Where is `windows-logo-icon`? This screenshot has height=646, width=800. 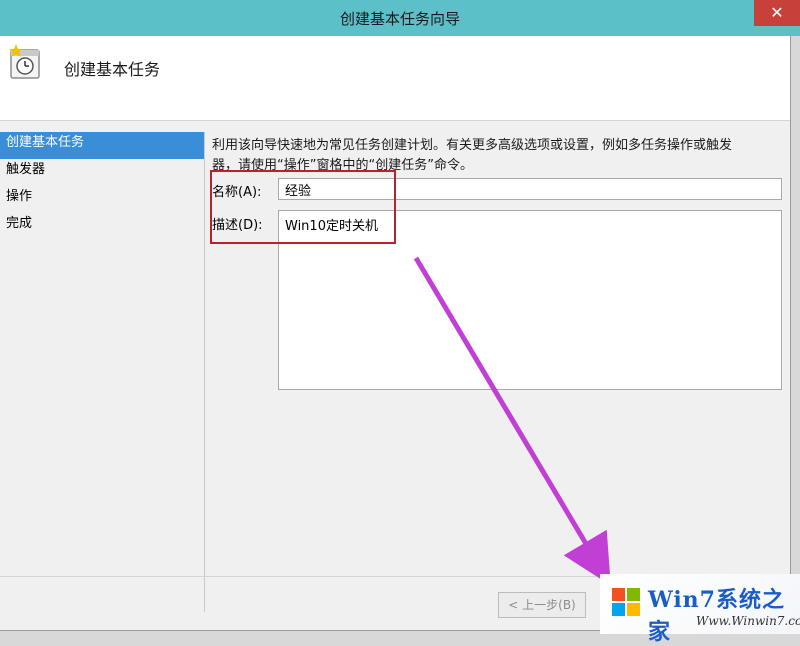 windows-logo-icon is located at coordinates (626, 602).